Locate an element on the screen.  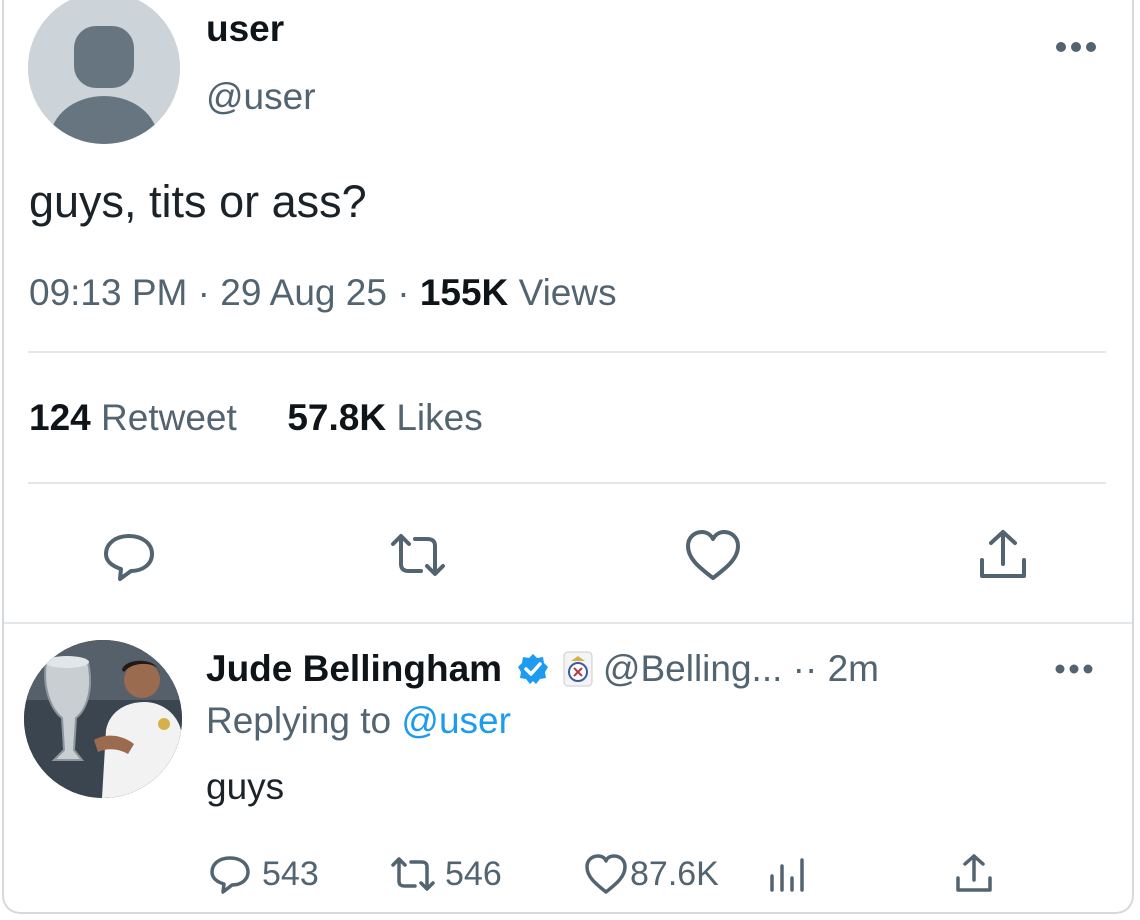
views-count: 155K is located at coordinates (464, 292).